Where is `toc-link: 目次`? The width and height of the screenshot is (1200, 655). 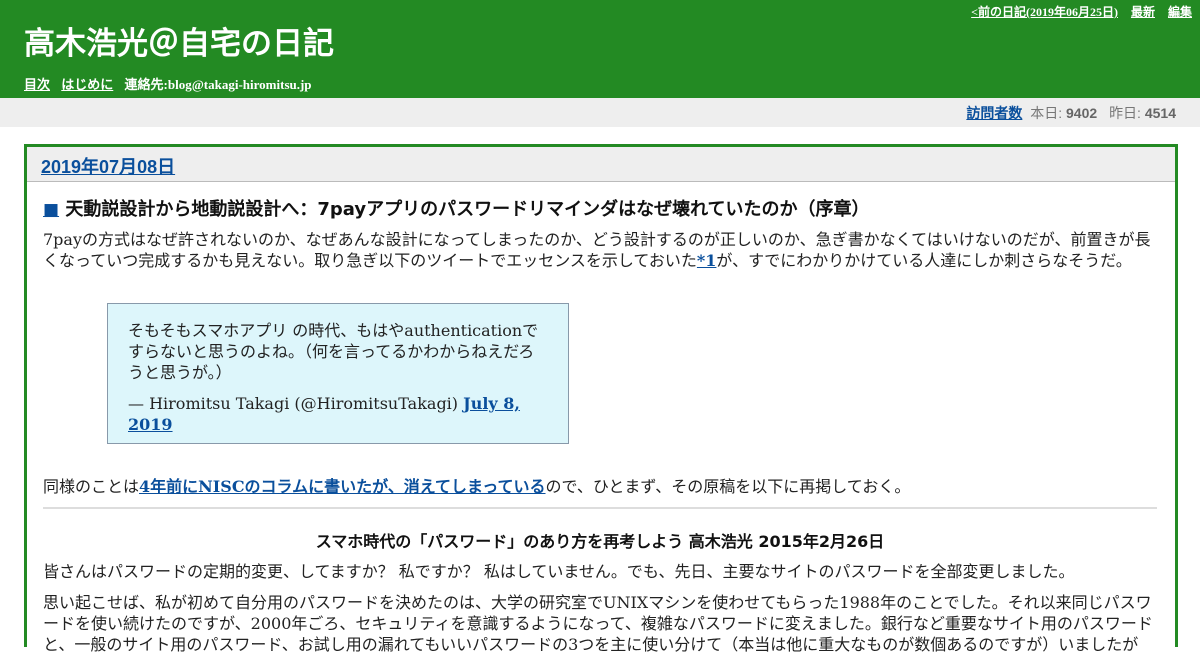 toc-link: 目次 is located at coordinates (37, 84).